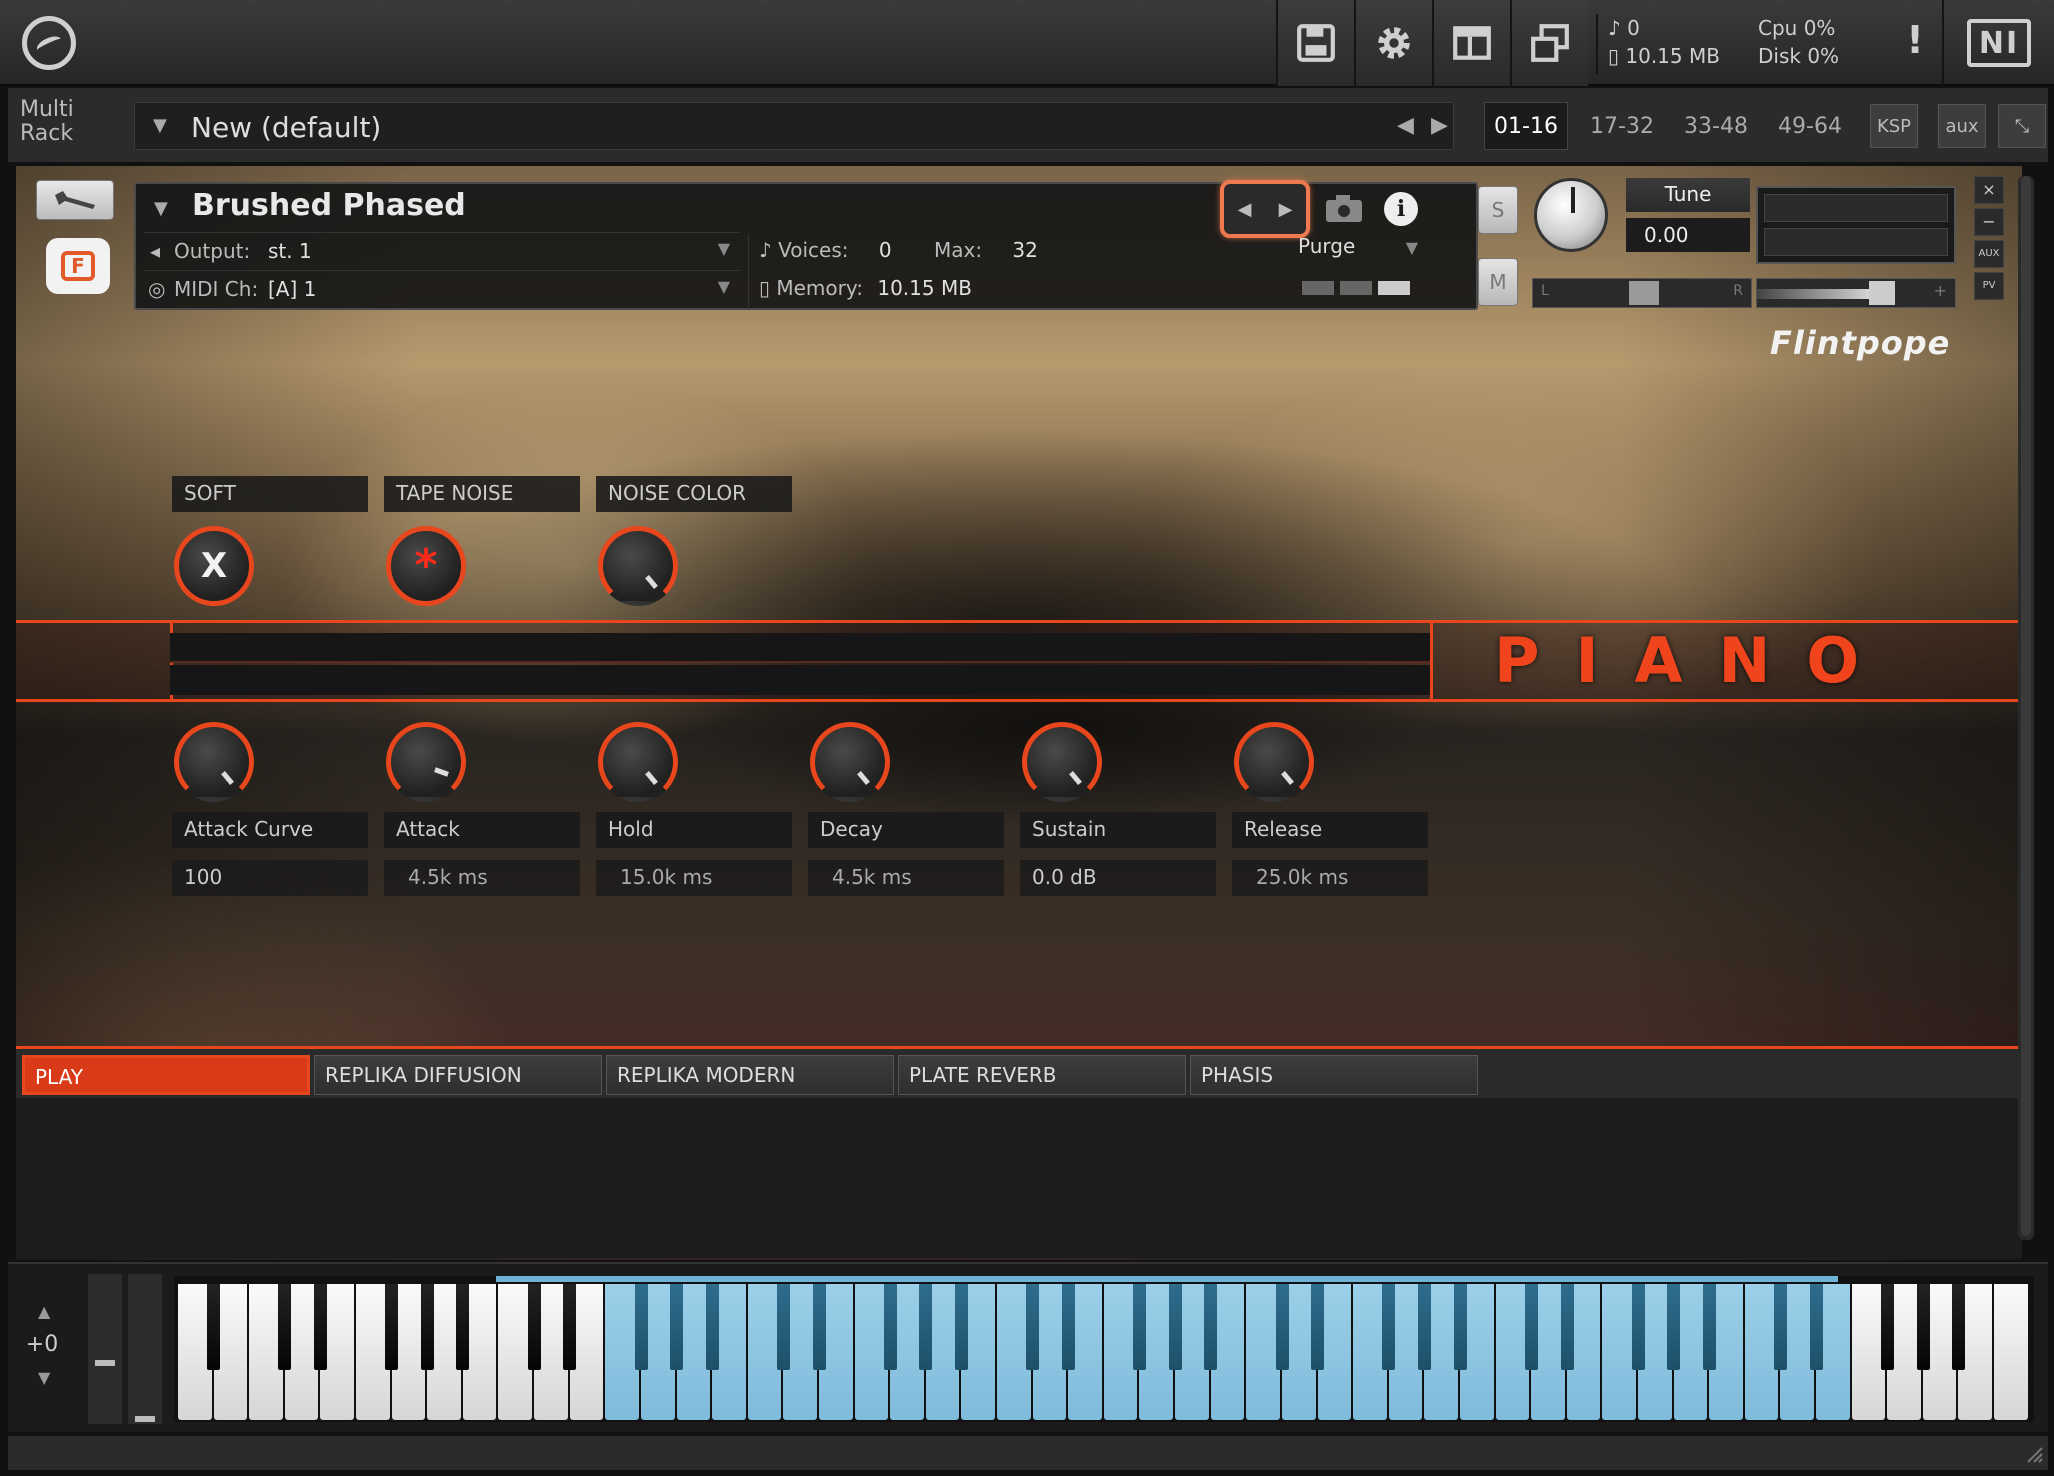  I want to click on tune-value: 0.00, so click(1688, 235).